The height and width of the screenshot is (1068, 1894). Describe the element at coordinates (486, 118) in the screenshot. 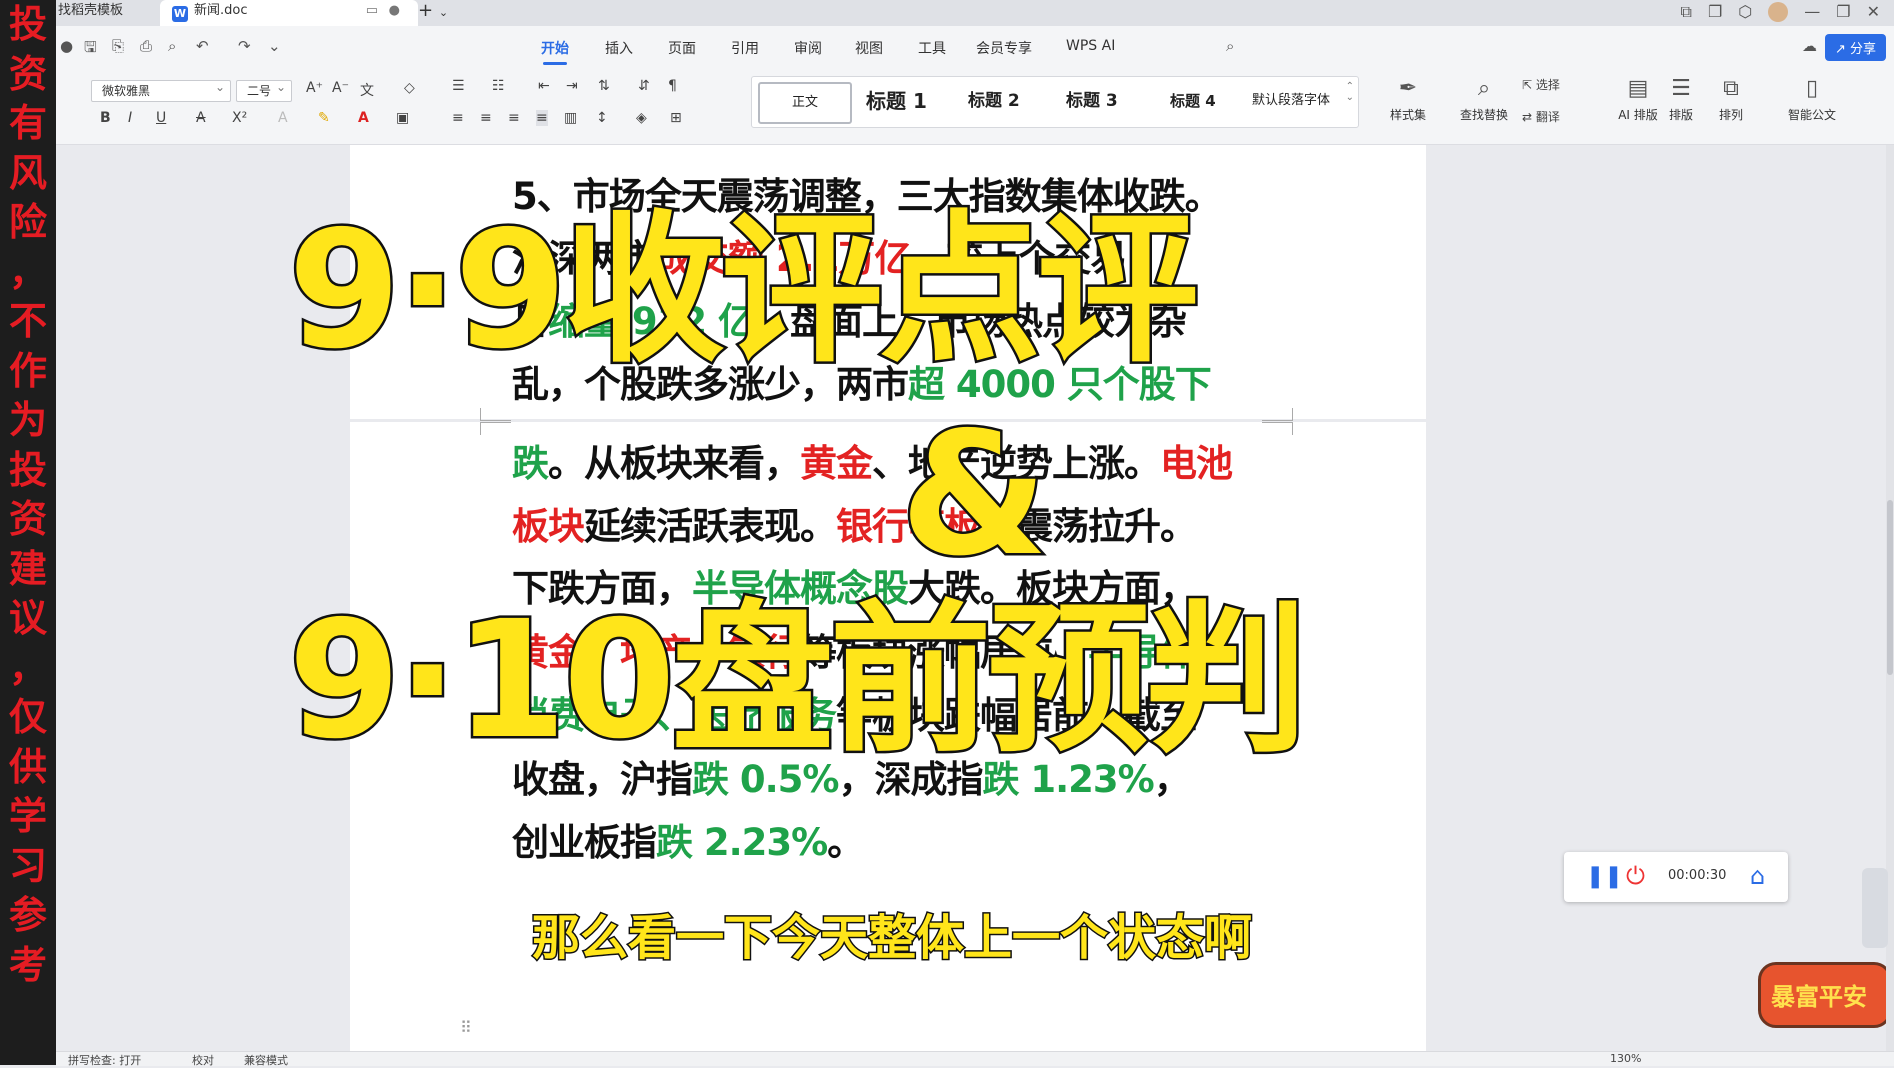

I see `align-center-icon: ≡` at that location.